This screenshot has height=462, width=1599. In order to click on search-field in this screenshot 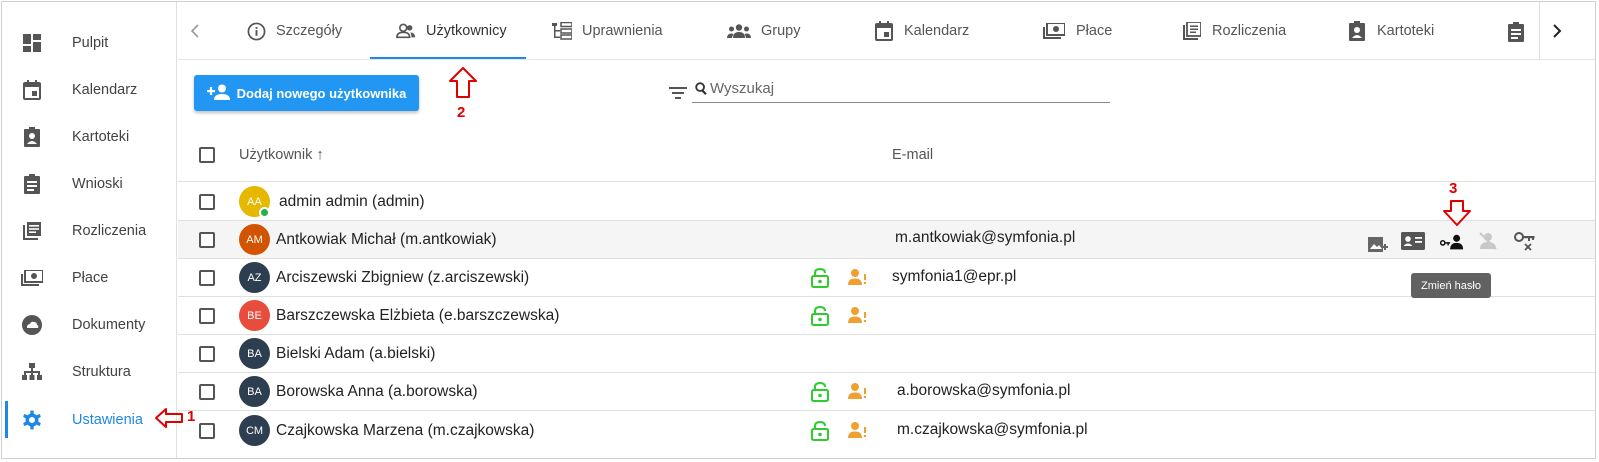, I will do `click(901, 89)`.